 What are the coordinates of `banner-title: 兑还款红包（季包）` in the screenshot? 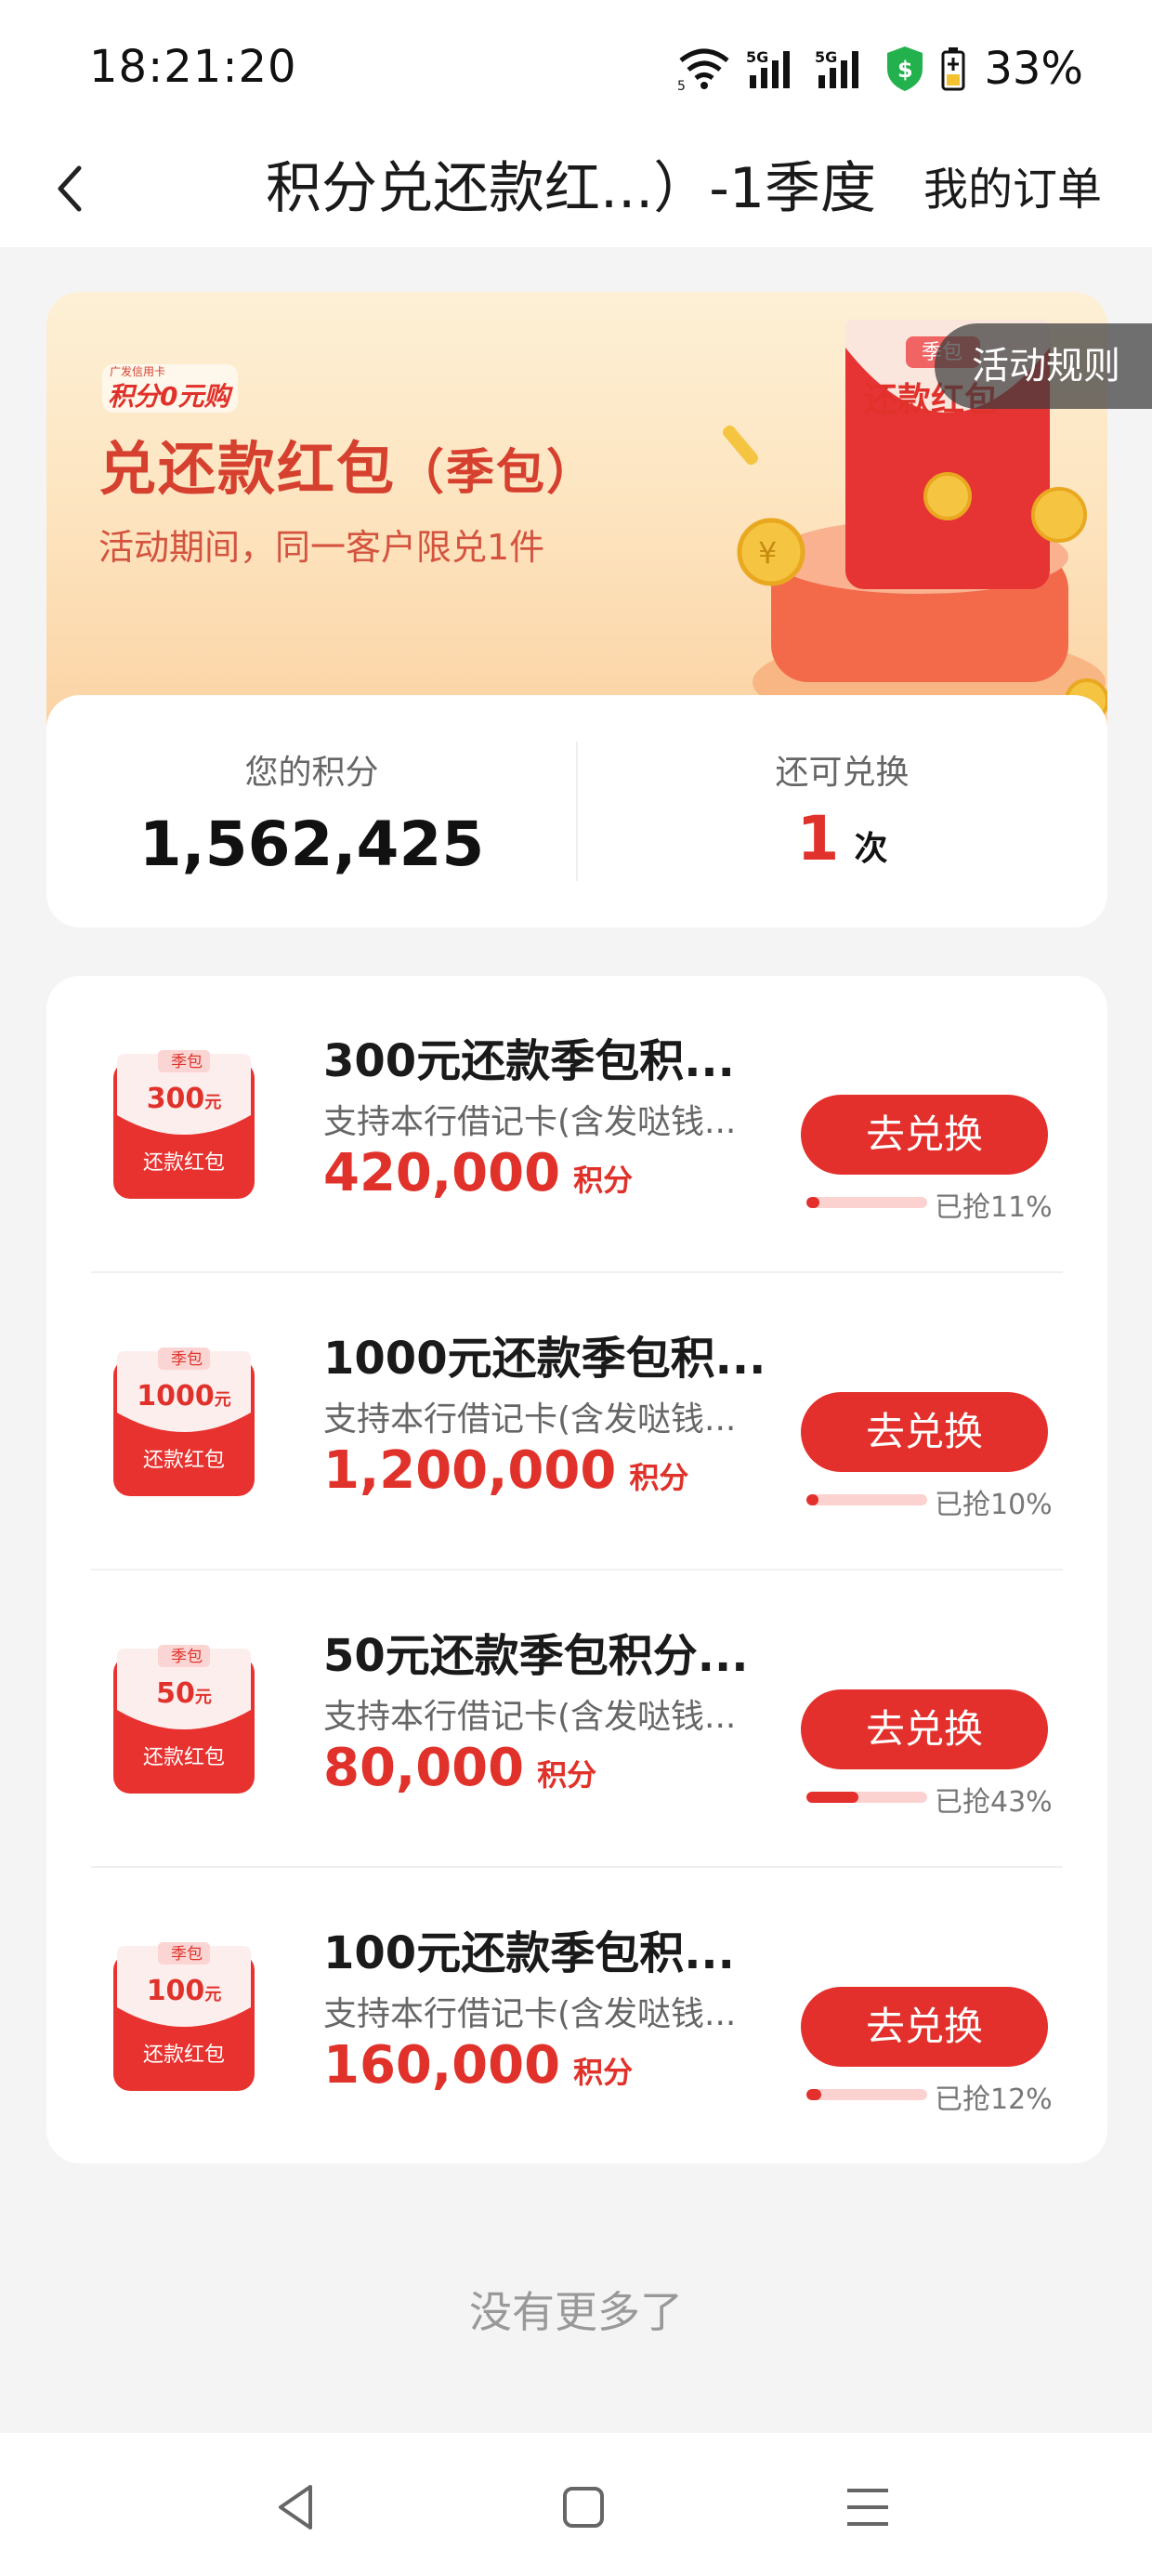 It's located at (347, 469).